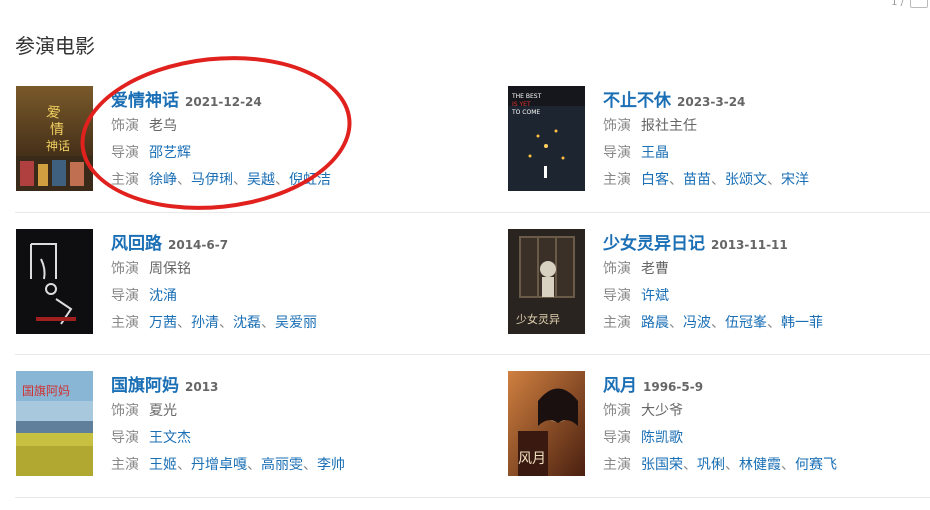  Describe the element at coordinates (662, 411) in the screenshot. I see `role-value: 大少爷` at that location.